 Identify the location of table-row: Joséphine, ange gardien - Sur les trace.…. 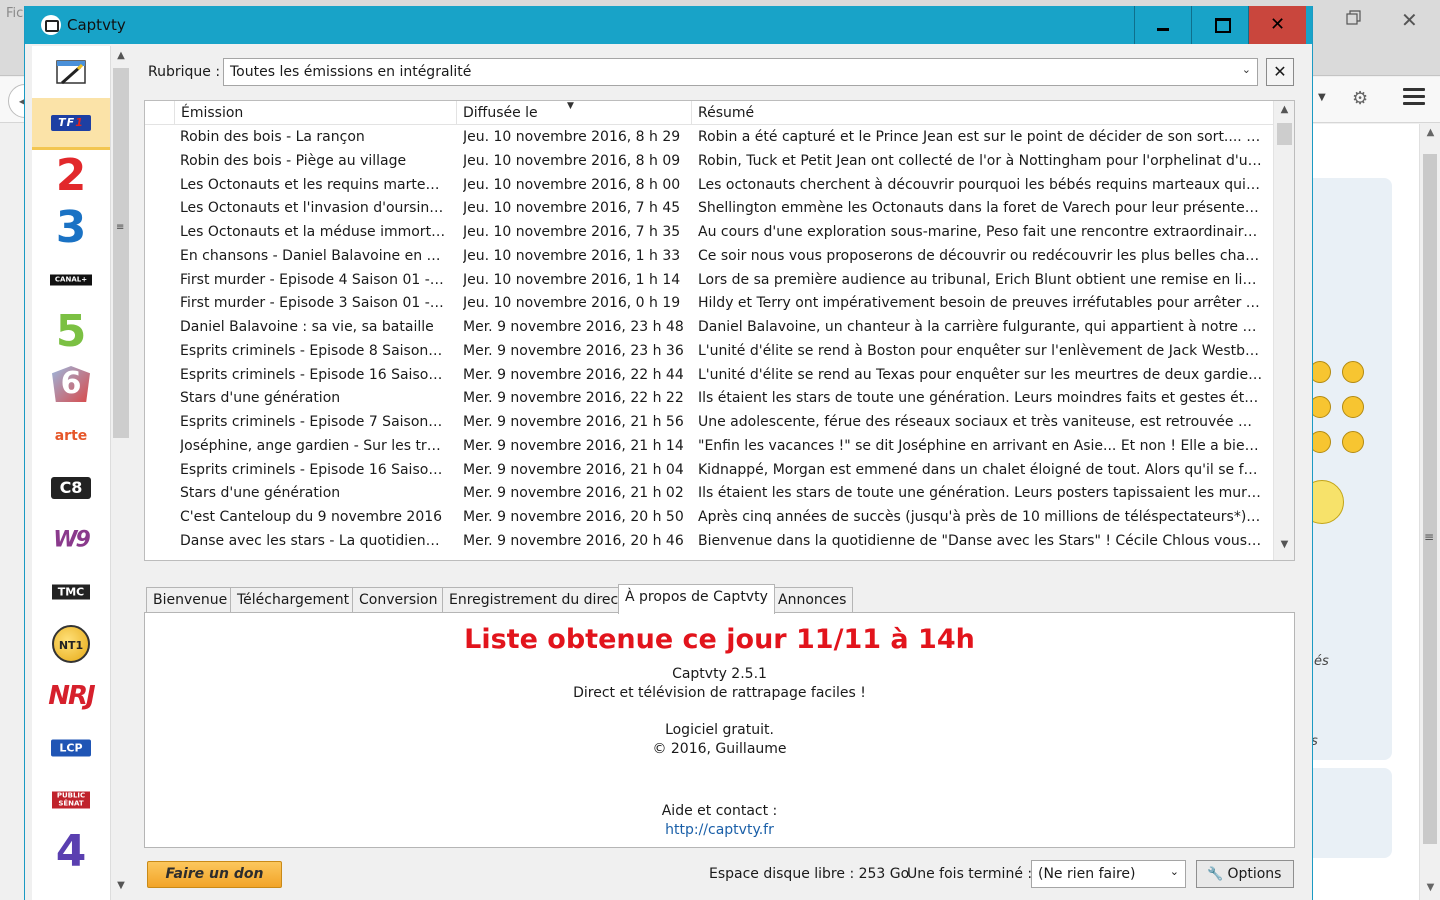
(709, 447).